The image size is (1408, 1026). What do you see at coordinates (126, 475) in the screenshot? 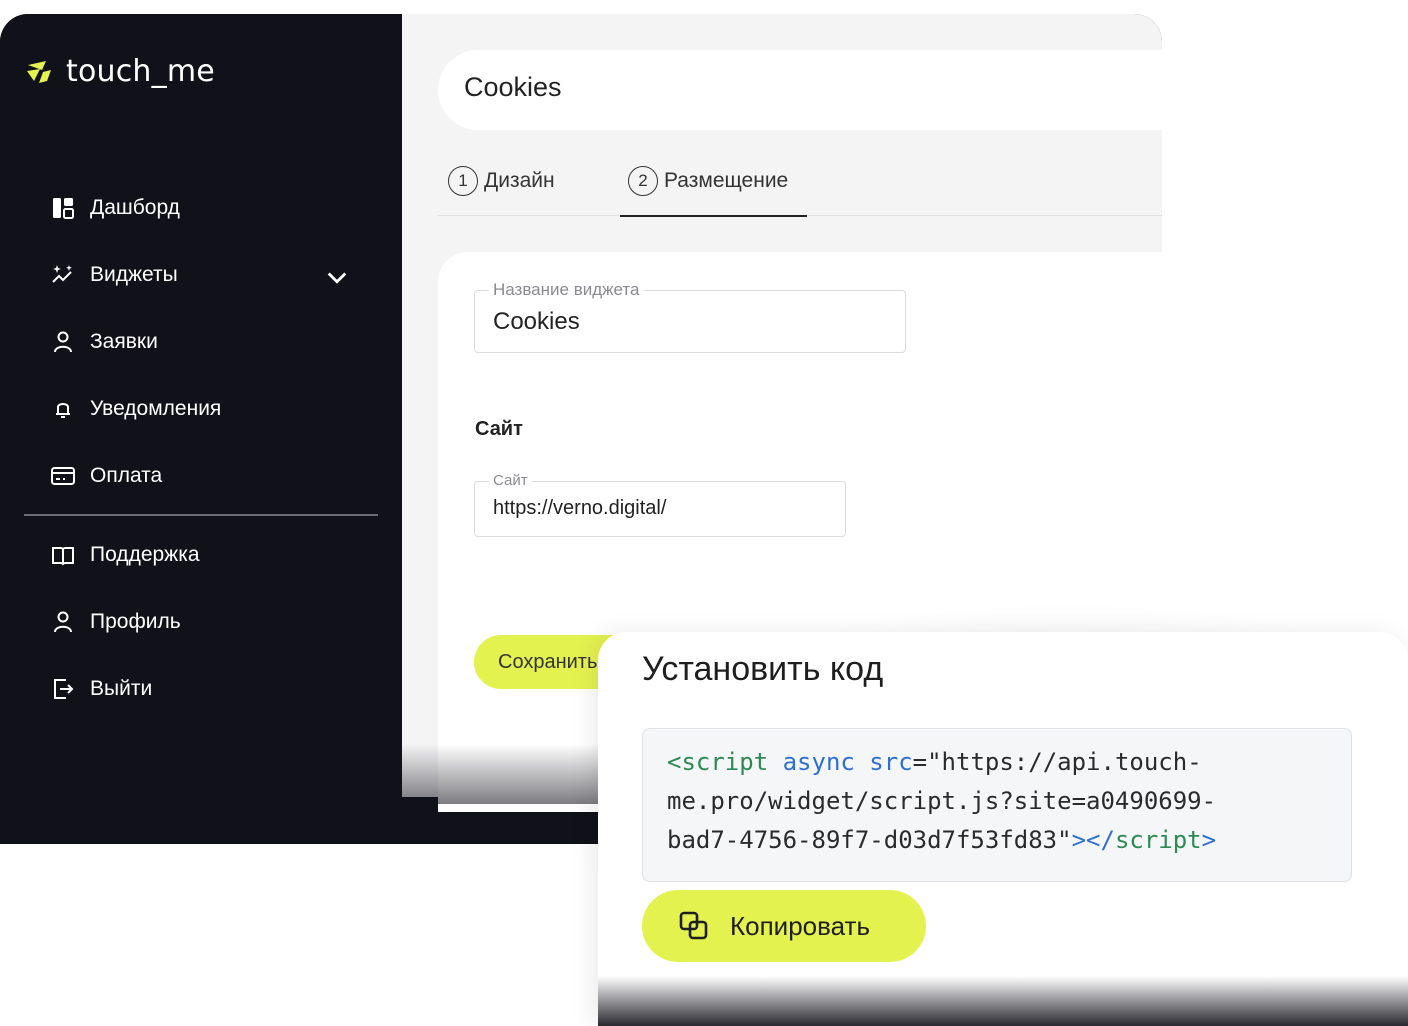
I see `sidebar-item-label: Оплата` at bounding box center [126, 475].